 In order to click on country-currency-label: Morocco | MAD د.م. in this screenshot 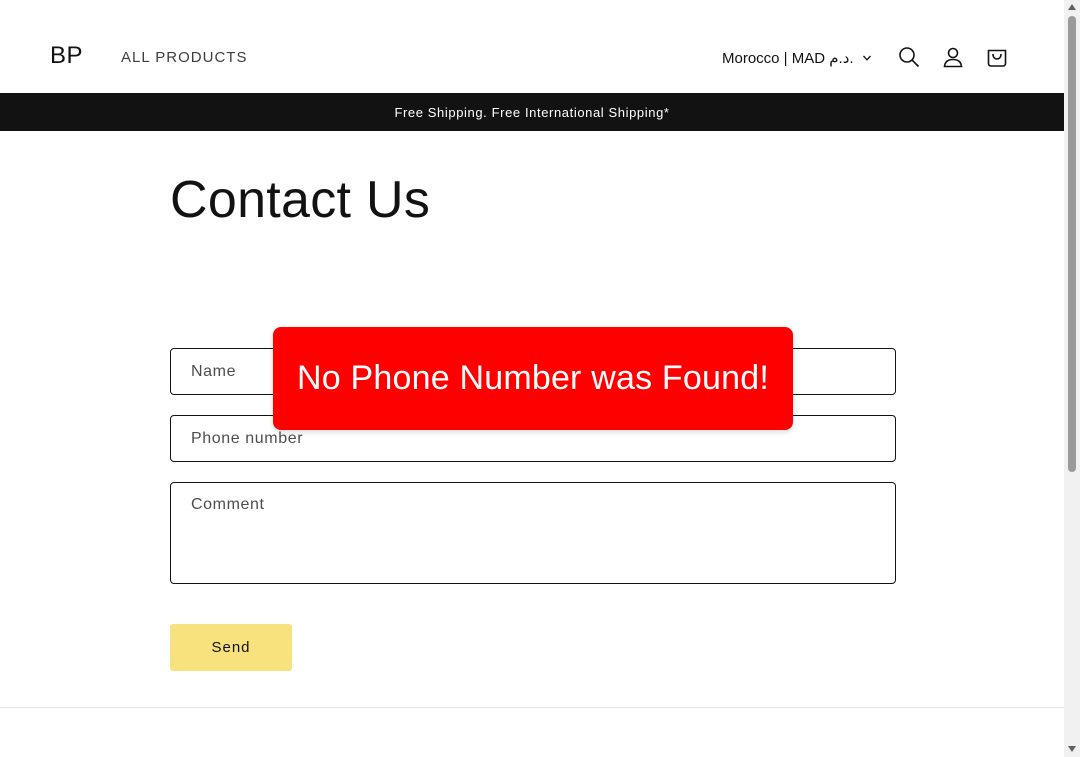, I will do `click(788, 58)`.